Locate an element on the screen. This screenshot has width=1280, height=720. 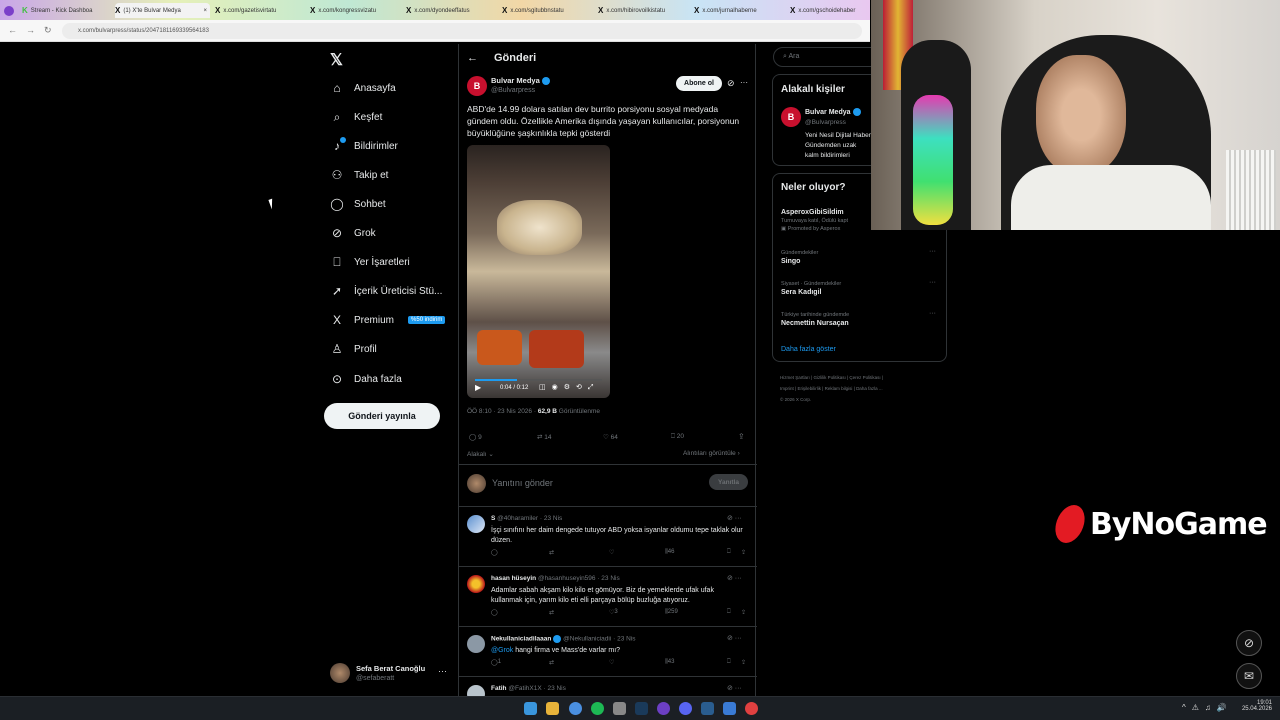
discord-icon is located at coordinates (685, 708).